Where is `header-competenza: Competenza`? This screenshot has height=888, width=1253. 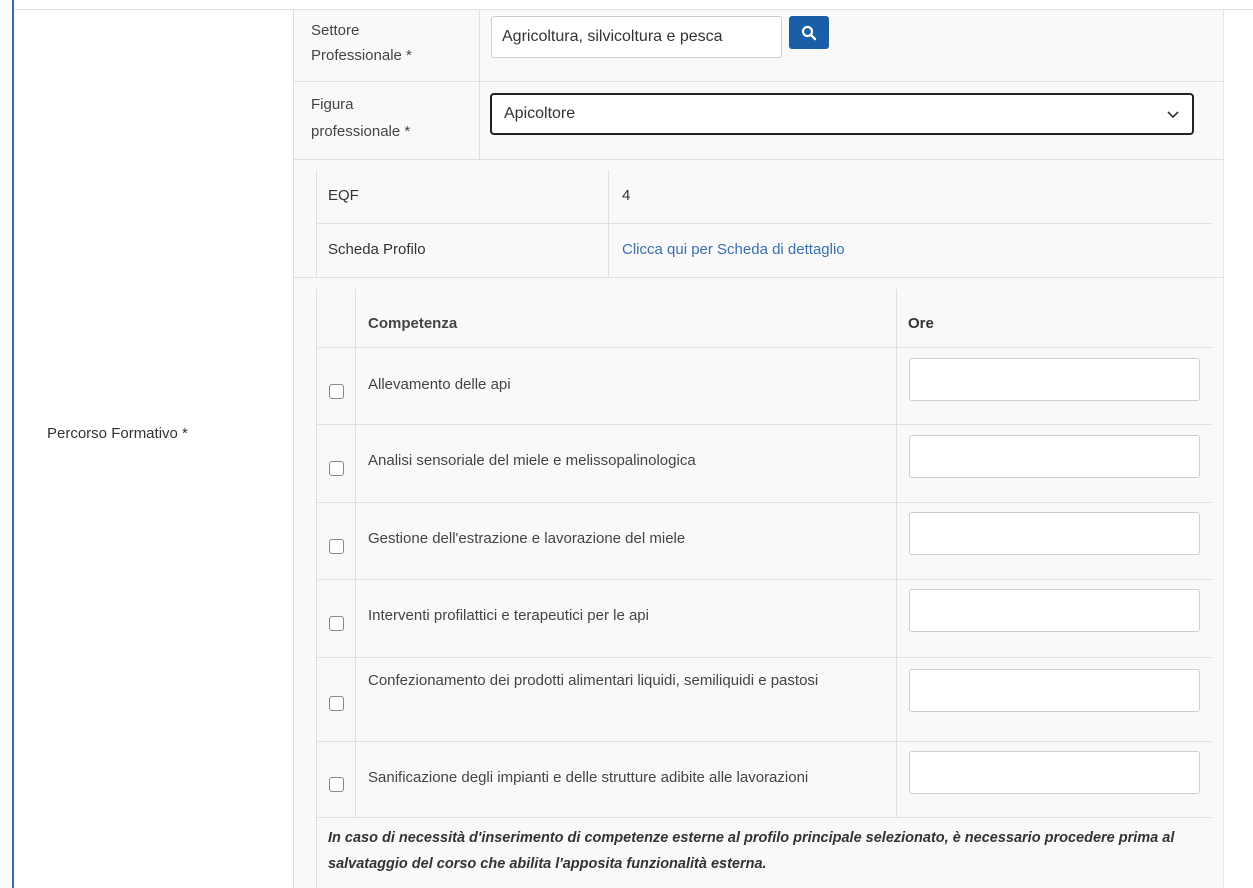 header-competenza: Competenza is located at coordinates (413, 323).